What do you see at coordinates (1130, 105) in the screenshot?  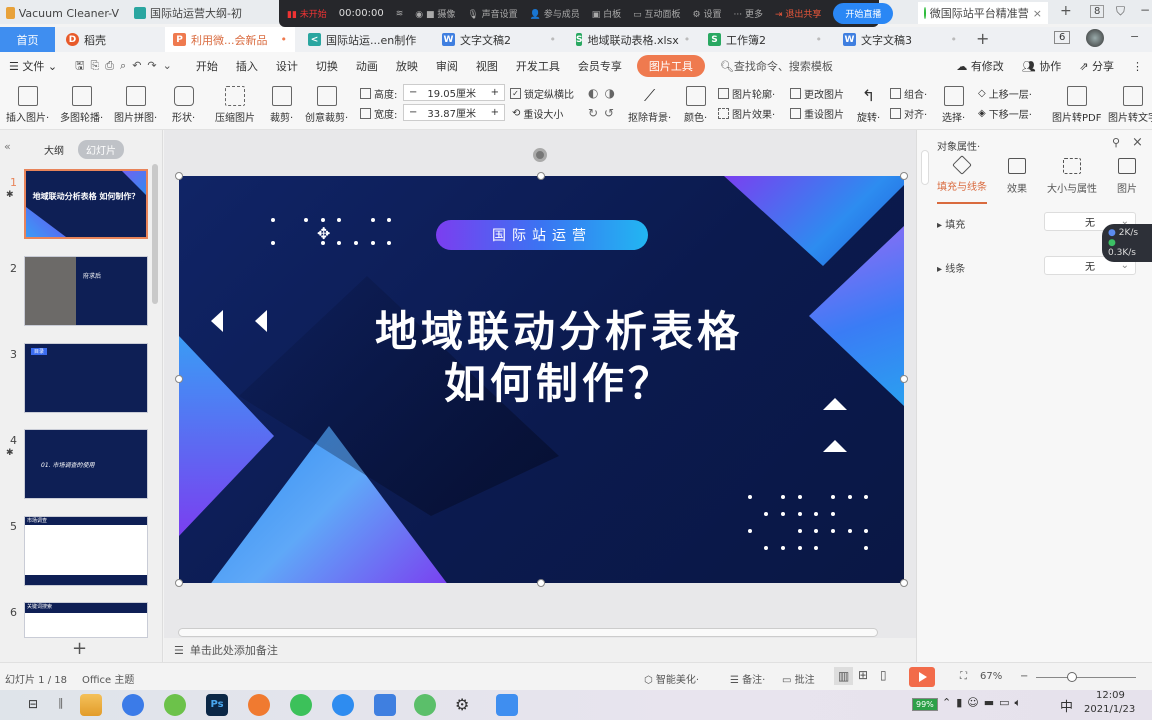 I see `picture-to-text-button: 图片转文字` at bounding box center [1130, 105].